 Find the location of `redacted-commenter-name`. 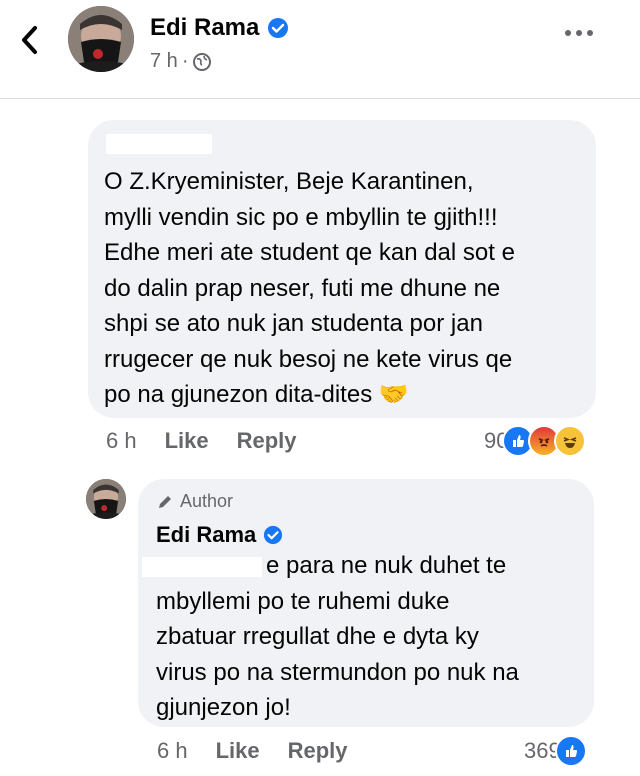

redacted-commenter-name is located at coordinates (159, 144).